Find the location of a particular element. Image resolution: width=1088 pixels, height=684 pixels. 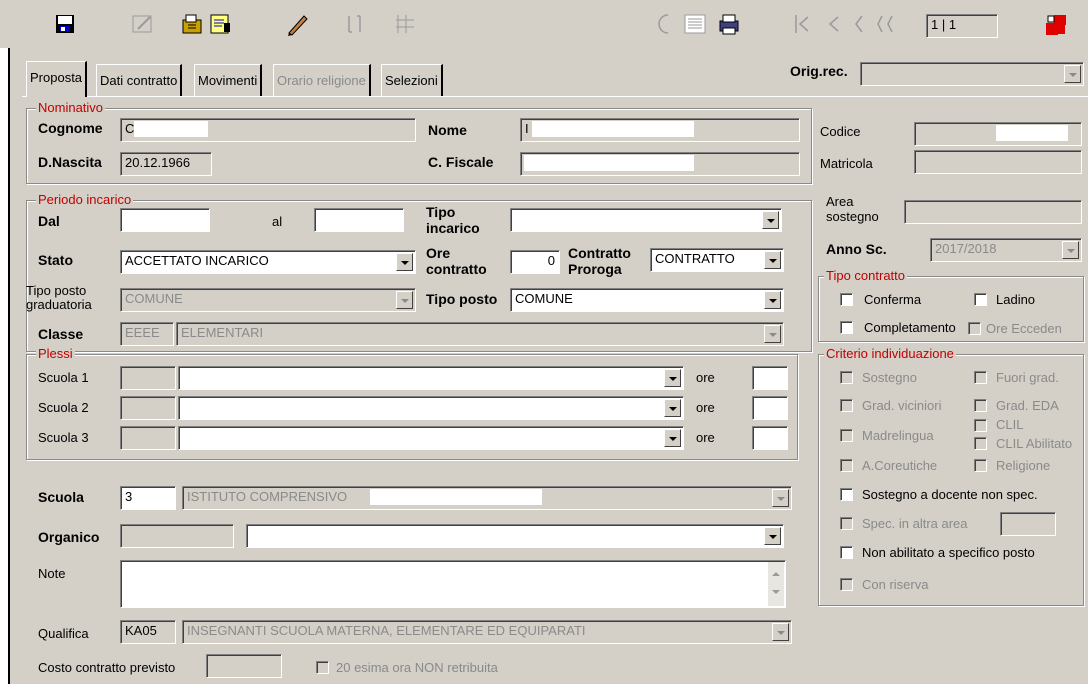

conferma-checkbox is located at coordinates (846, 299).